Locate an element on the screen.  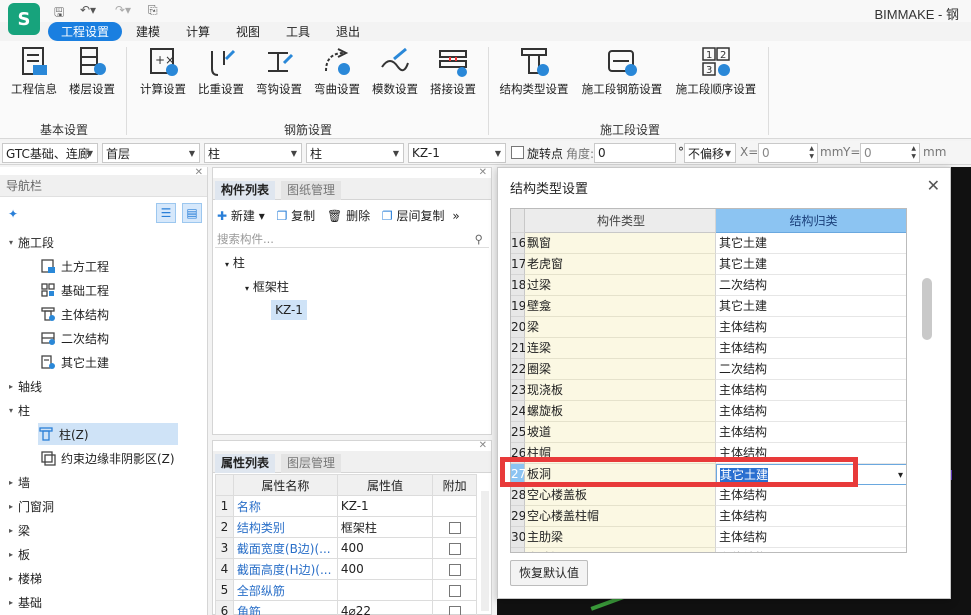
chevron-down-icon: ▾ is located at coordinates (900, 475).